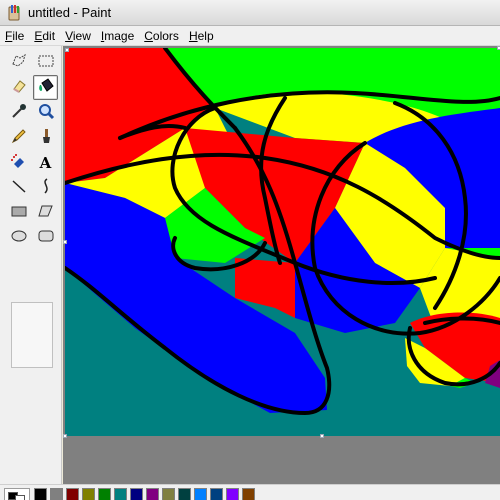  I want to click on tool-curve, so click(45, 187).